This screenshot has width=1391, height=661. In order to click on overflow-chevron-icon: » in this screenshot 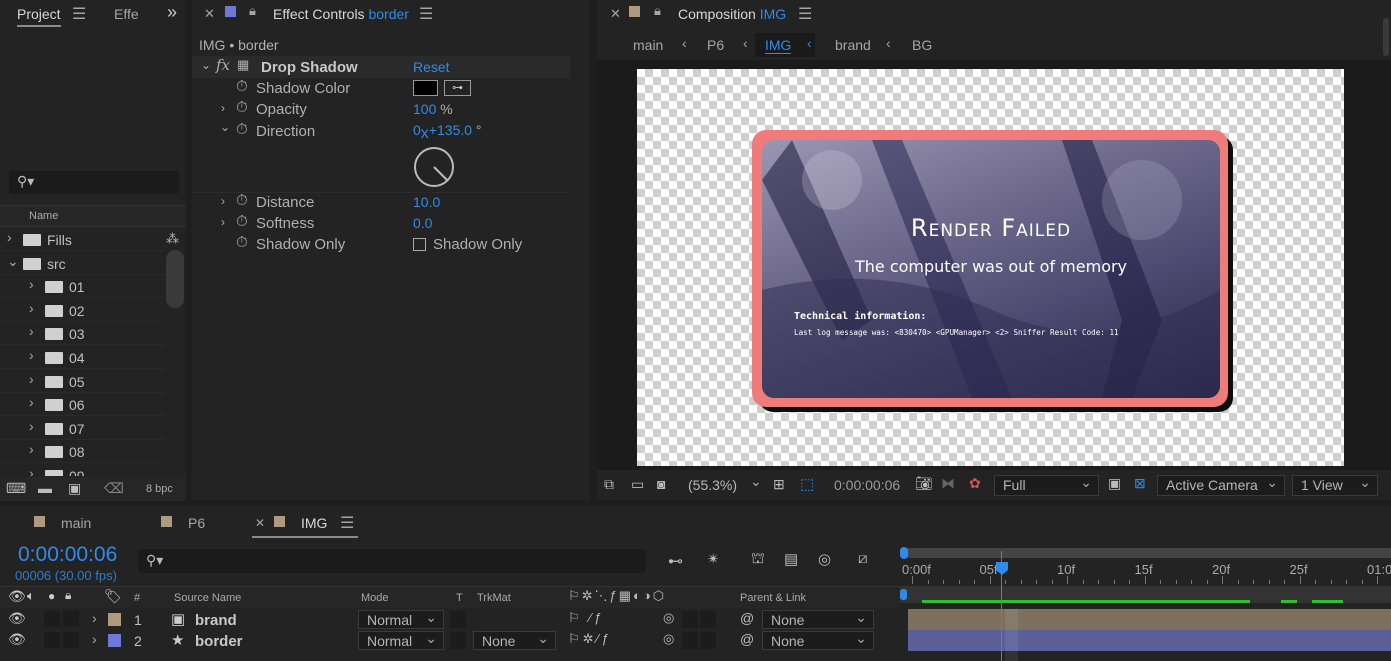, I will do `click(172, 12)`.